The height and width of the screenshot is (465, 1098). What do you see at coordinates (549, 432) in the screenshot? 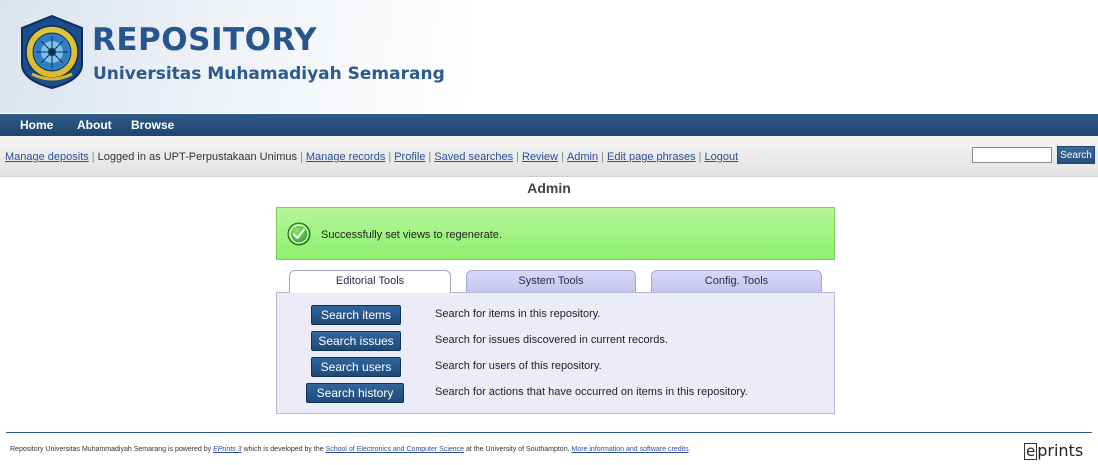
I see `footer-divider` at bounding box center [549, 432].